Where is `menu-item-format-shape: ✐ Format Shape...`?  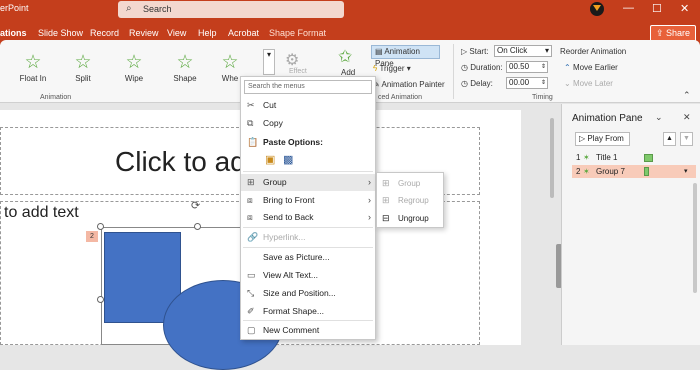 menu-item-format-shape: ✐ Format Shape... is located at coordinates (308, 311).